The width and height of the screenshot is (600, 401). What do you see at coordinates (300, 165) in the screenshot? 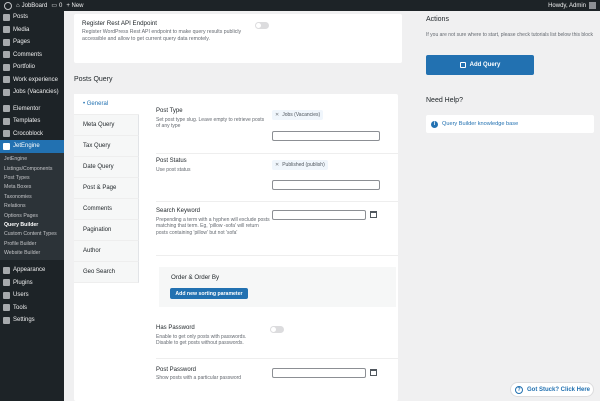
I see `post-status-chip: ✕ Published (publish)` at bounding box center [300, 165].